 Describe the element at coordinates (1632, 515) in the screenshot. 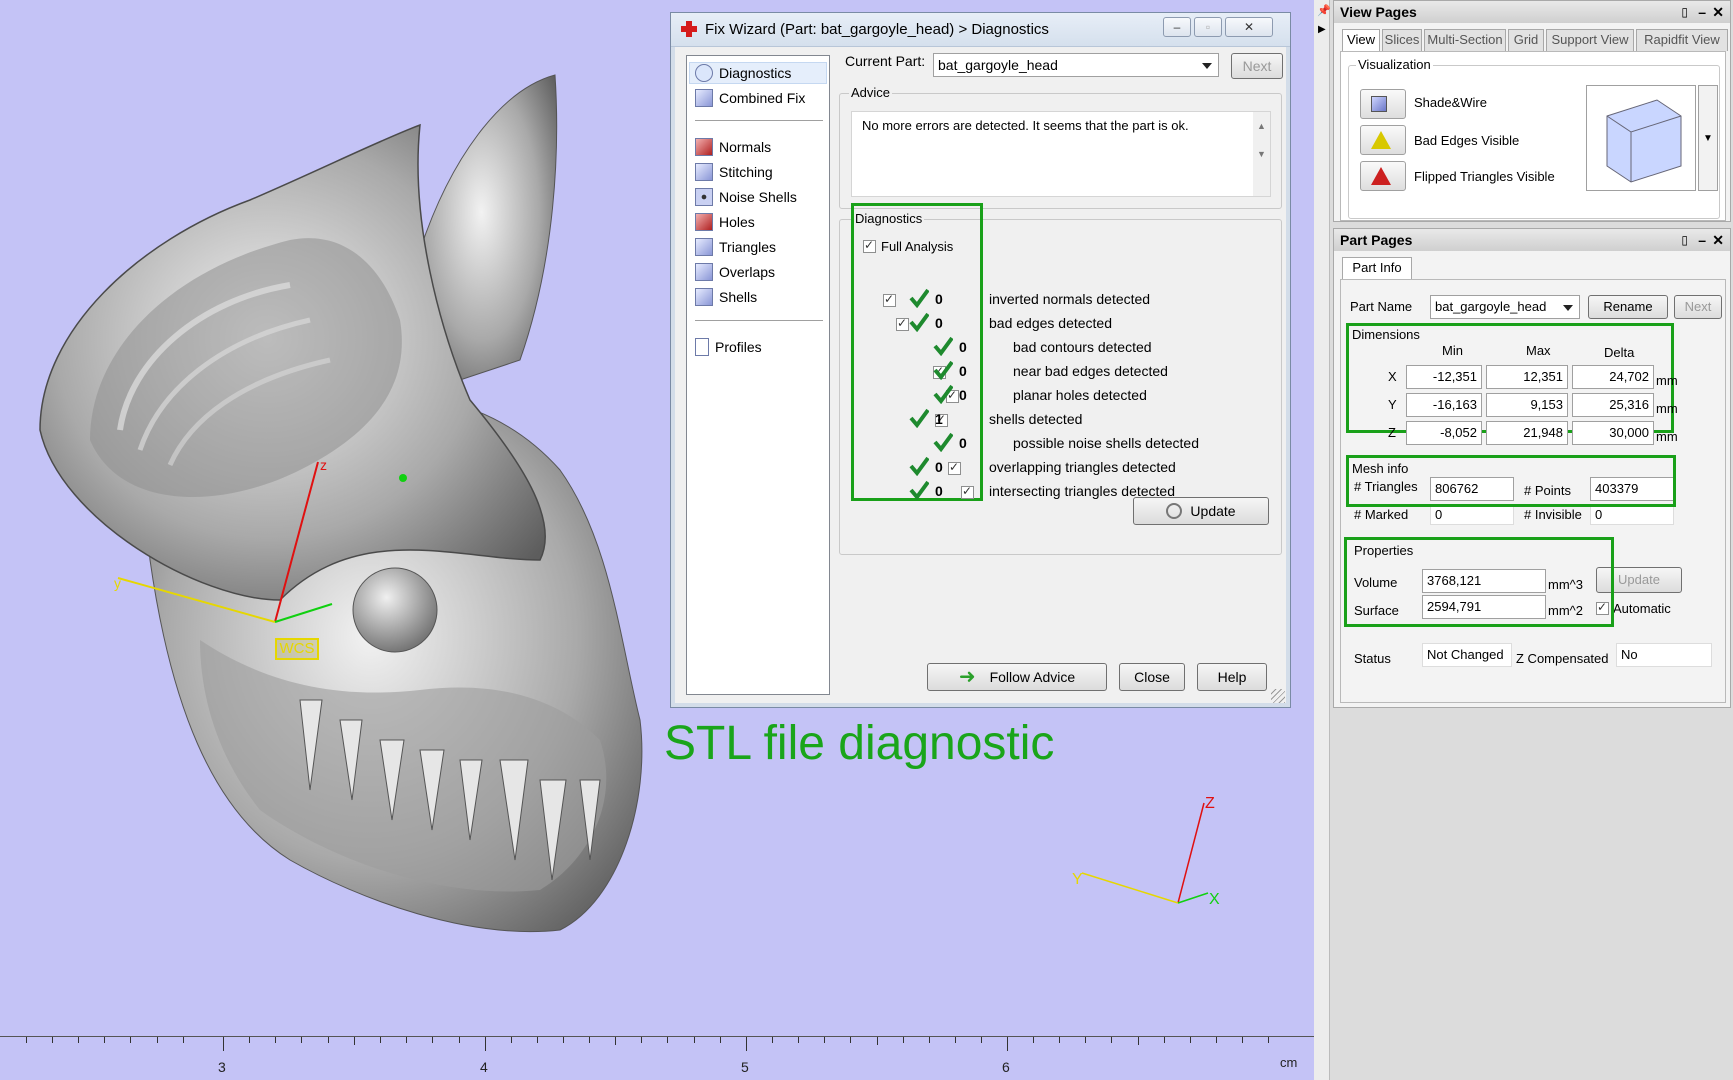

I see `invisible-field: 0` at that location.